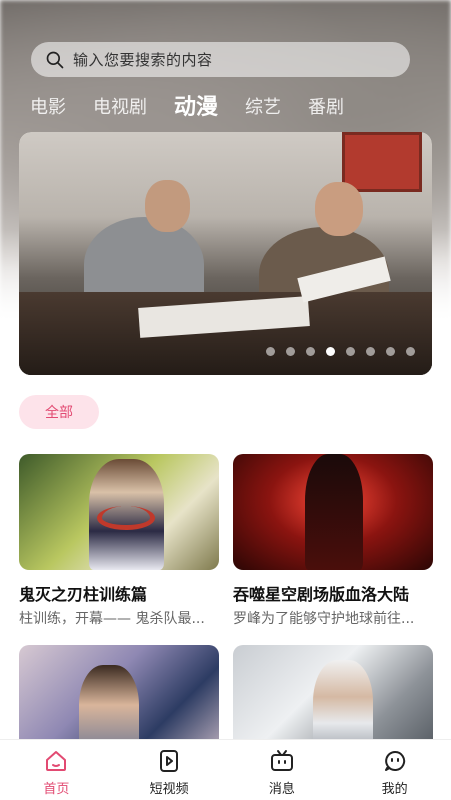  What do you see at coordinates (394, 789) in the screenshot?
I see `nav-profile-label: 我的` at bounding box center [394, 789].